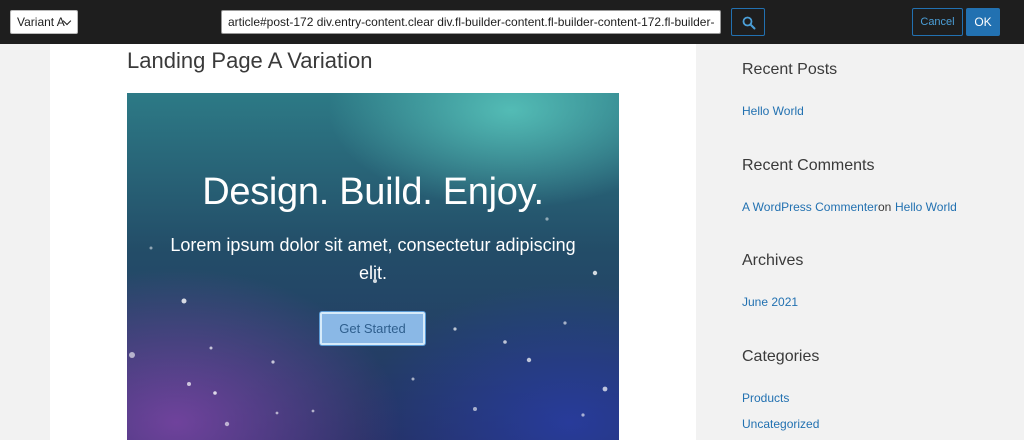  What do you see at coordinates (781, 356) in the screenshot?
I see `categories-title: Categories` at bounding box center [781, 356].